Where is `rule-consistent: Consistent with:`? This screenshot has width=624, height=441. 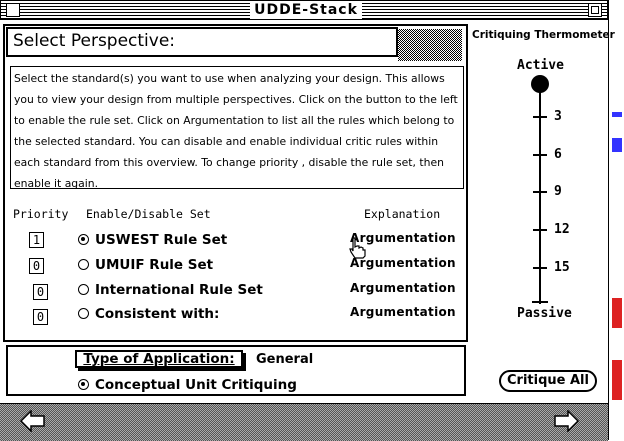 rule-consistent: Consistent with: is located at coordinates (148, 314).